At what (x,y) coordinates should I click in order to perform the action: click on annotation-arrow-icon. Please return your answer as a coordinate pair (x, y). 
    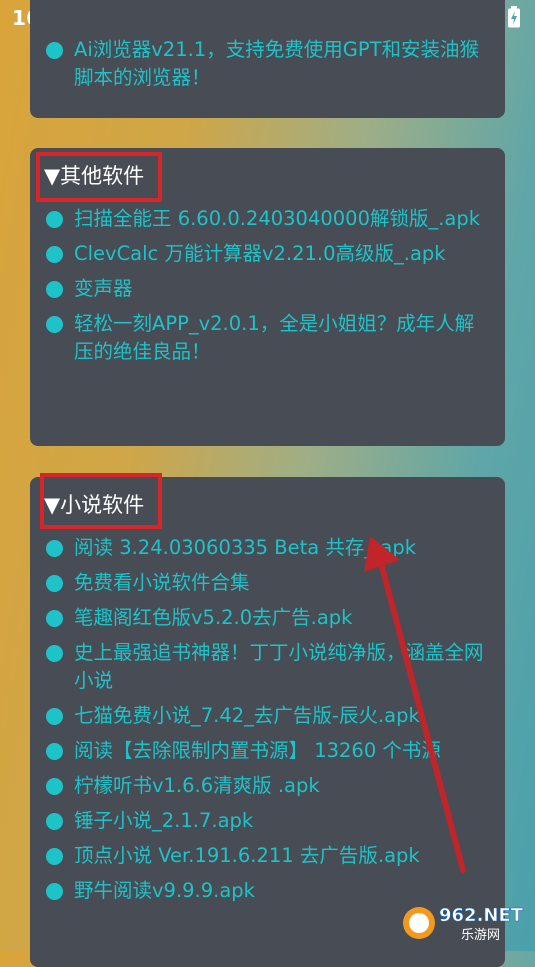
    Looking at the image, I should click on (415, 704).